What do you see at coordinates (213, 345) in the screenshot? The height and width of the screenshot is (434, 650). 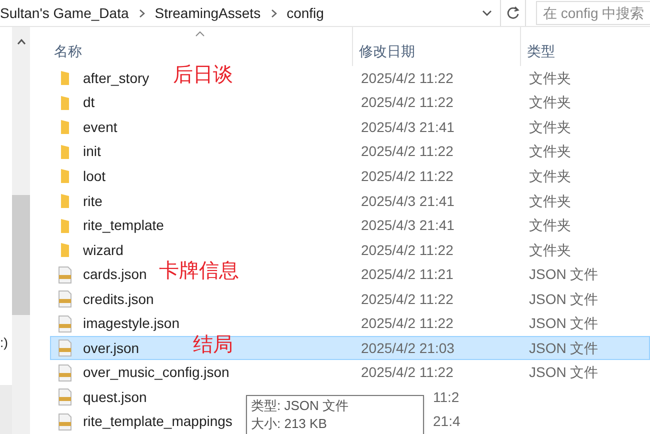 I see `annotation: 结局` at bounding box center [213, 345].